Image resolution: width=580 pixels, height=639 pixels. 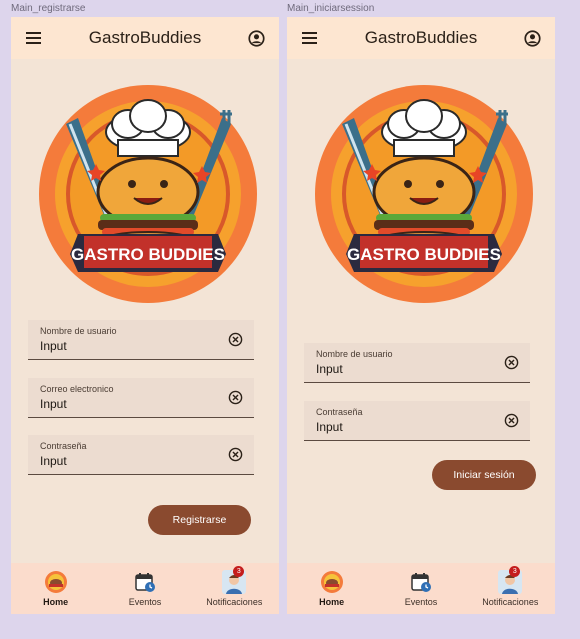 I want to click on register-button: Registrarse, so click(x=199, y=520).